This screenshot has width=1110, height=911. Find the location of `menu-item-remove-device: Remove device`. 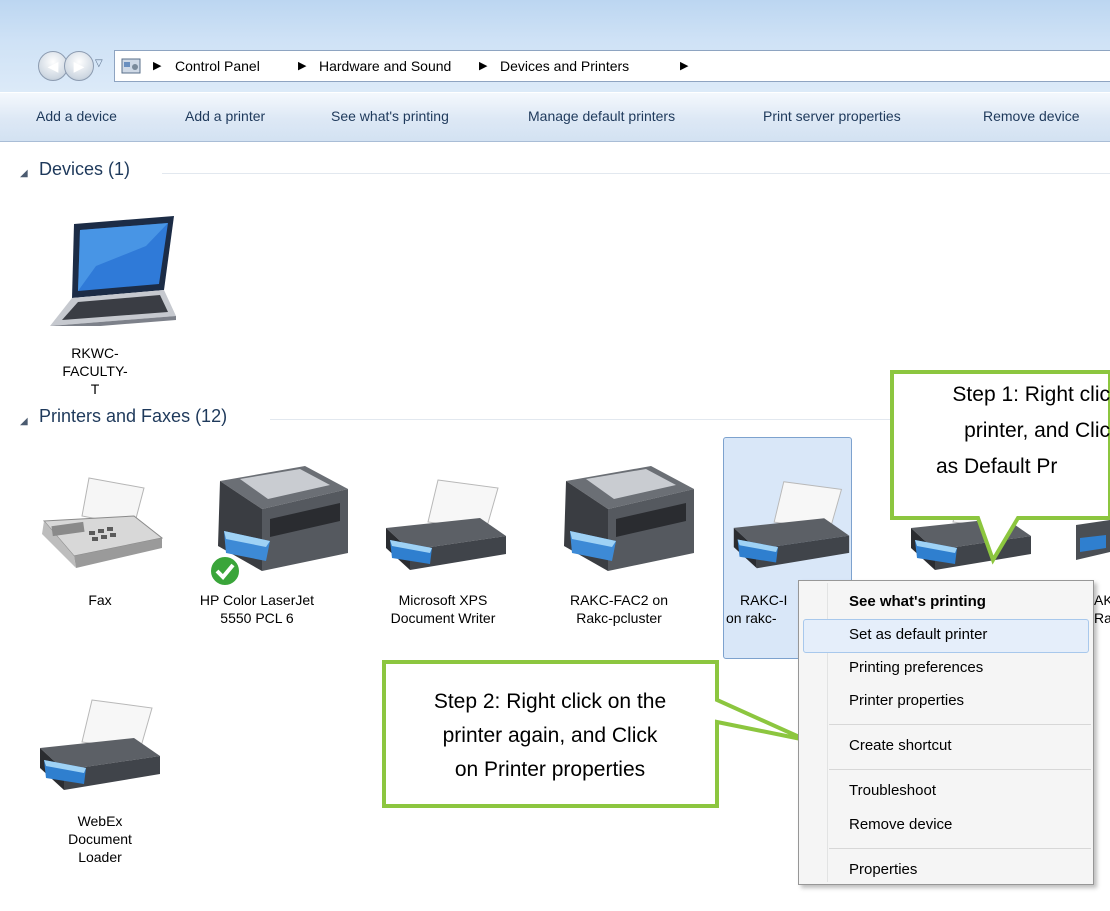

menu-item-remove-device: Remove device is located at coordinates (900, 824).